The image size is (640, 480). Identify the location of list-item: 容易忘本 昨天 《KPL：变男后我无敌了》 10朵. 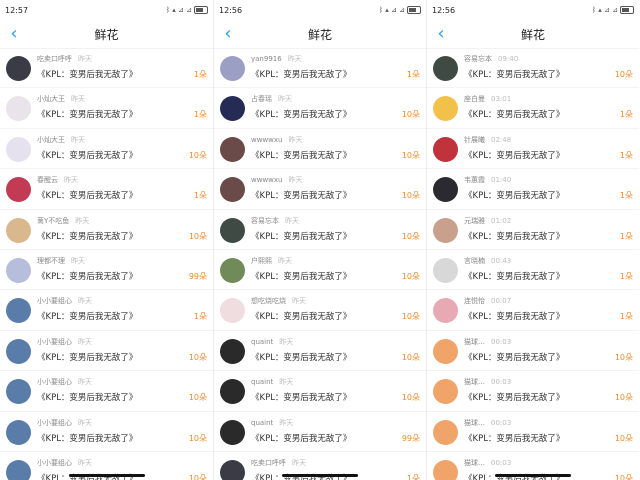
(320, 230).